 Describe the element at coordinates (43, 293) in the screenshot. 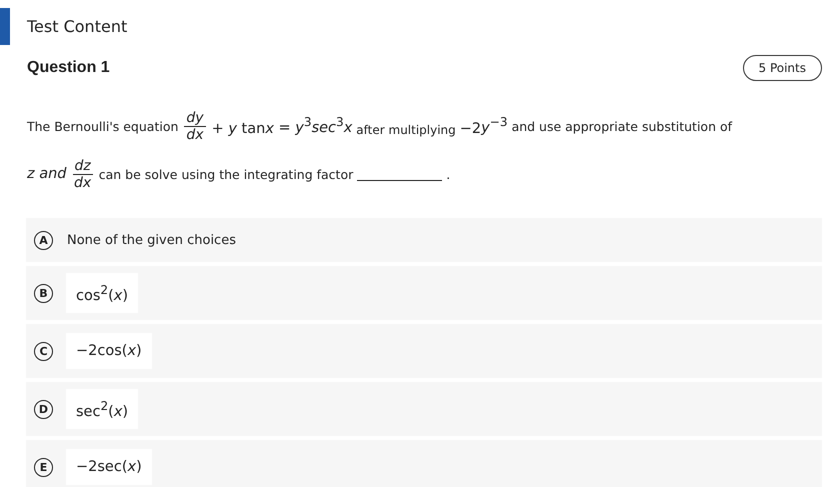

I see `option-letter: B` at that location.